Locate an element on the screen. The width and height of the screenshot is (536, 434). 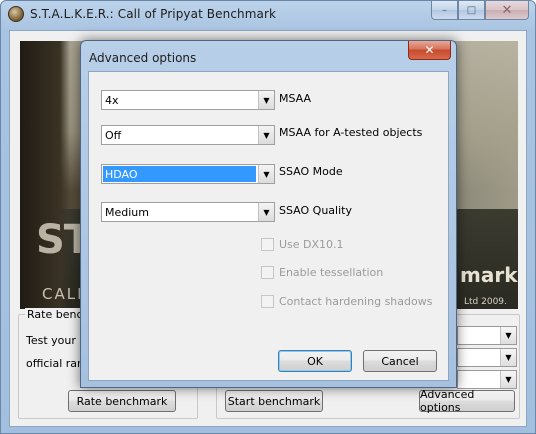
use-dx101-checkbox: Use DX10.1 is located at coordinates (302, 244).